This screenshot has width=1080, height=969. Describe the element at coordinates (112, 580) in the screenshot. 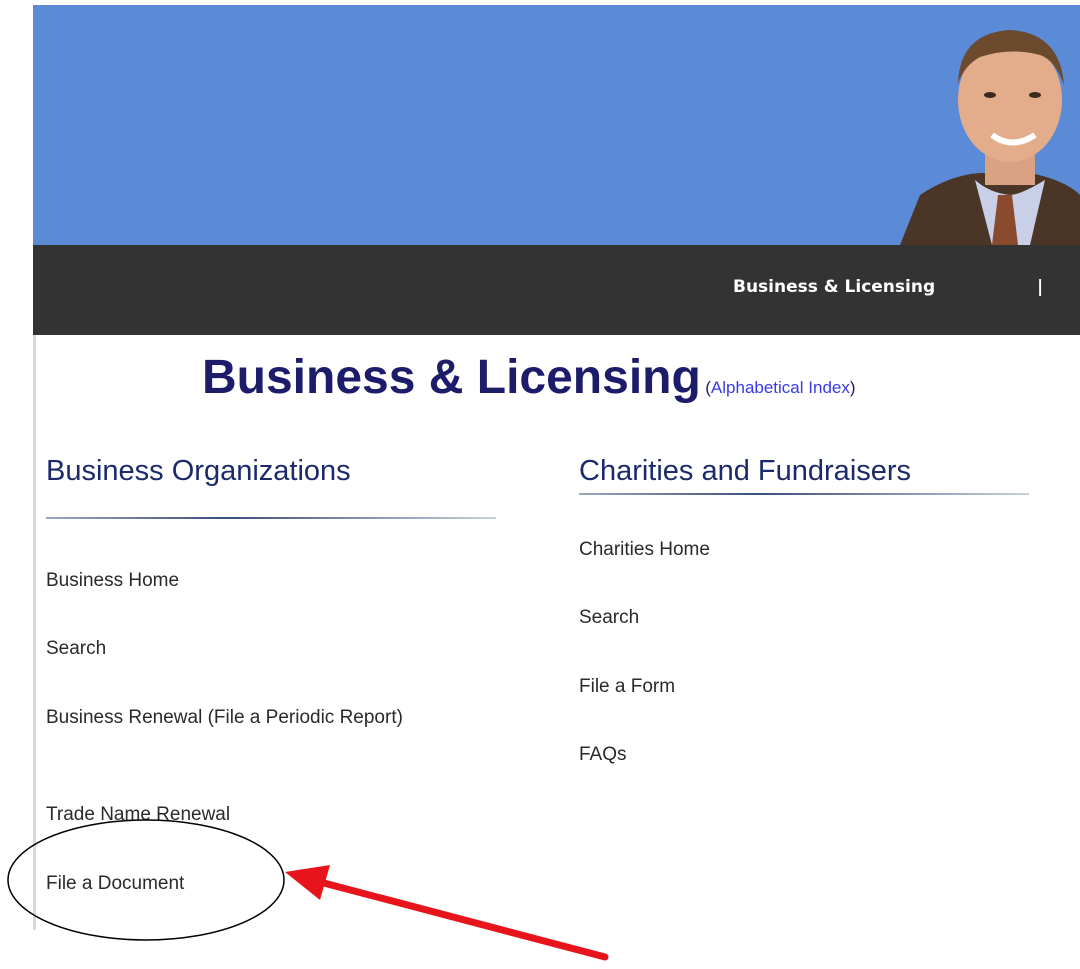

I see `link-business-home: Business Home` at that location.